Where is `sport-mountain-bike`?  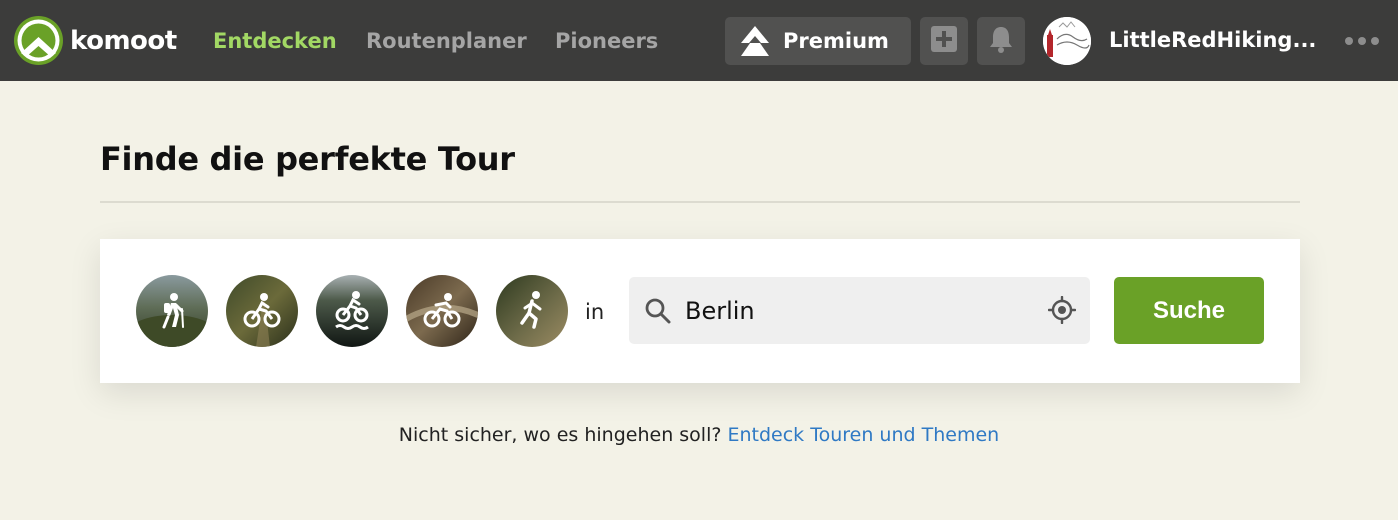 sport-mountain-bike is located at coordinates (262, 311).